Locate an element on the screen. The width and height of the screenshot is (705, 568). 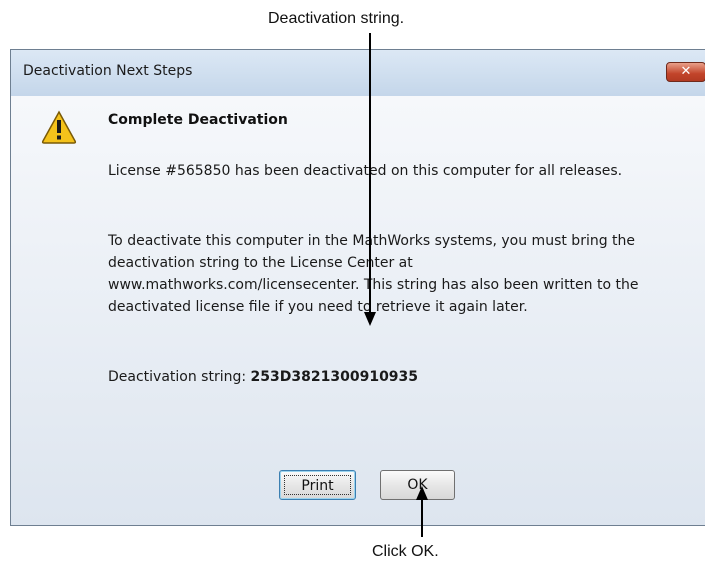
close-icon: ✕ is located at coordinates (686, 71).